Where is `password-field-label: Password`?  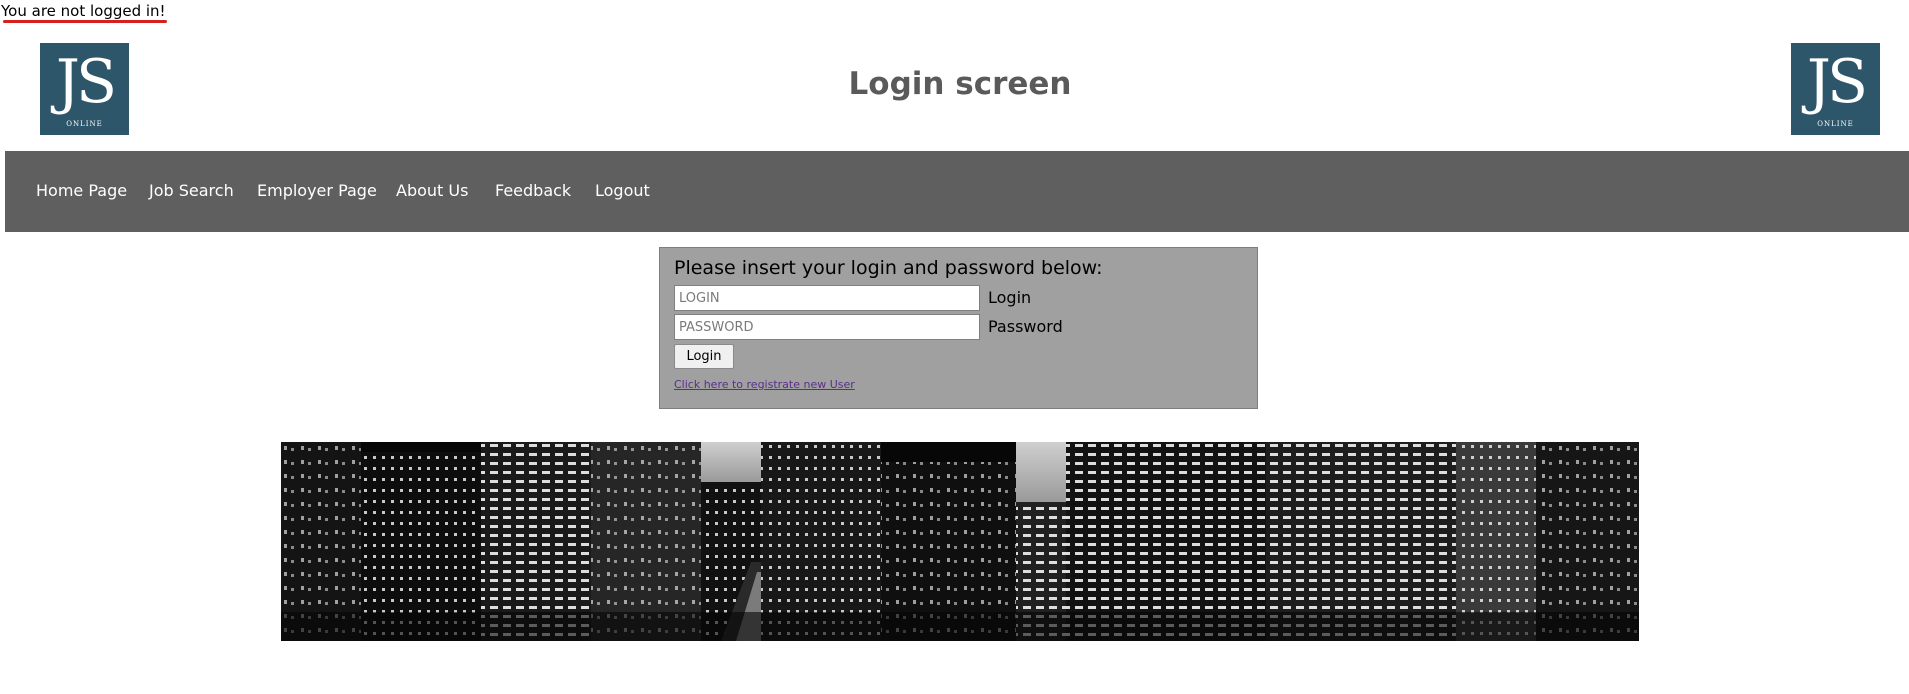 password-field-label: Password is located at coordinates (1025, 326).